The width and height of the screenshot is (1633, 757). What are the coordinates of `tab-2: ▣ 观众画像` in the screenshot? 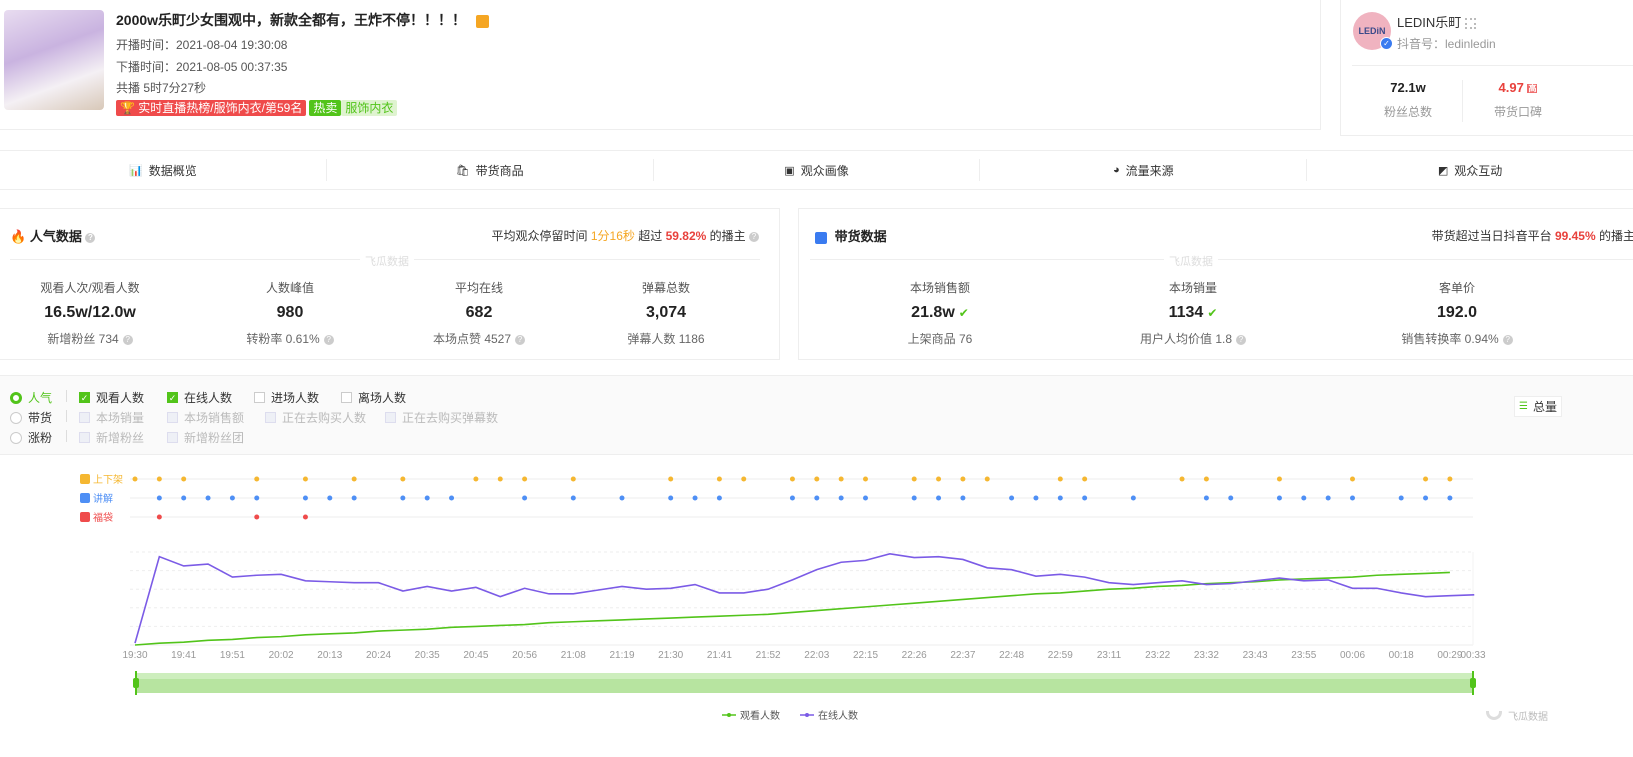 It's located at (817, 170).